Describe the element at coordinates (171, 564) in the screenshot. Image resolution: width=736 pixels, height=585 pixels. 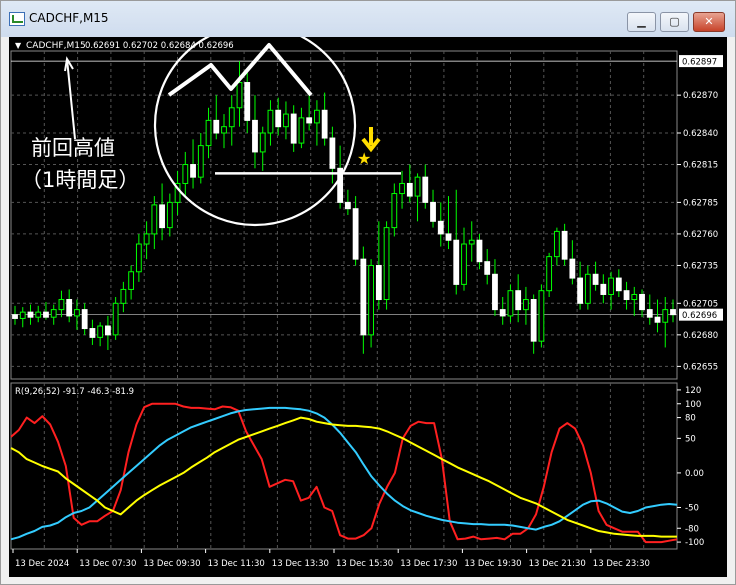
I see `time-tick-label: 13 Dec 09:30` at that location.